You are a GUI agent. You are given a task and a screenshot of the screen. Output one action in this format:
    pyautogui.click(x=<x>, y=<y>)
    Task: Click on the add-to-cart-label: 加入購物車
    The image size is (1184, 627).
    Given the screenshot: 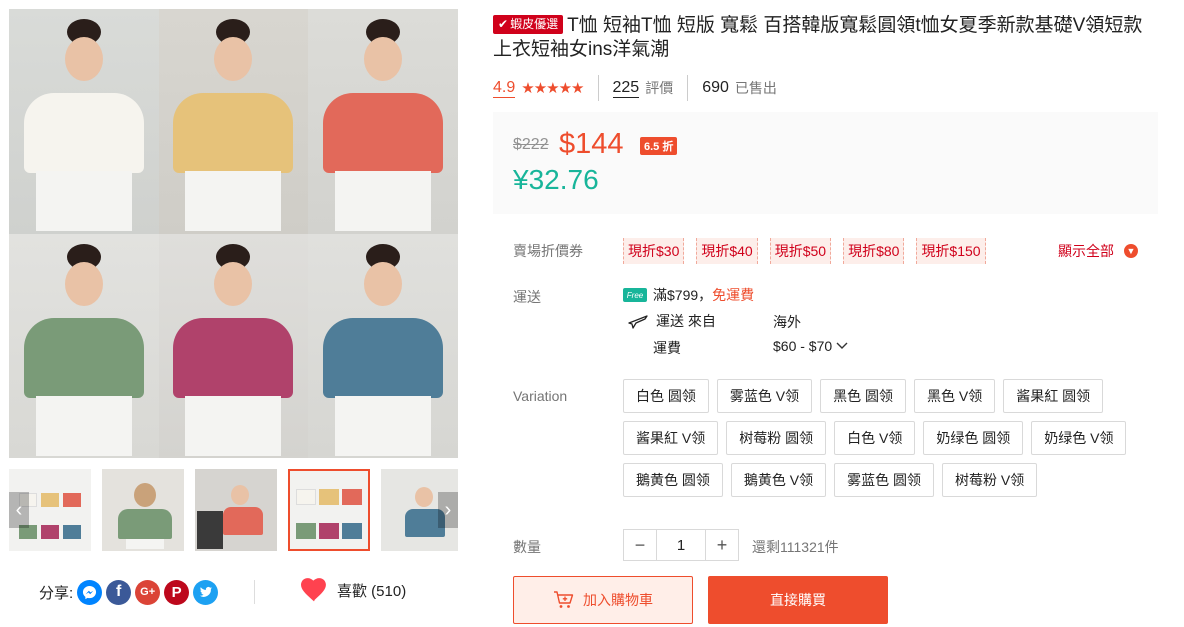 What is the action you would take?
    pyautogui.click(x=618, y=600)
    